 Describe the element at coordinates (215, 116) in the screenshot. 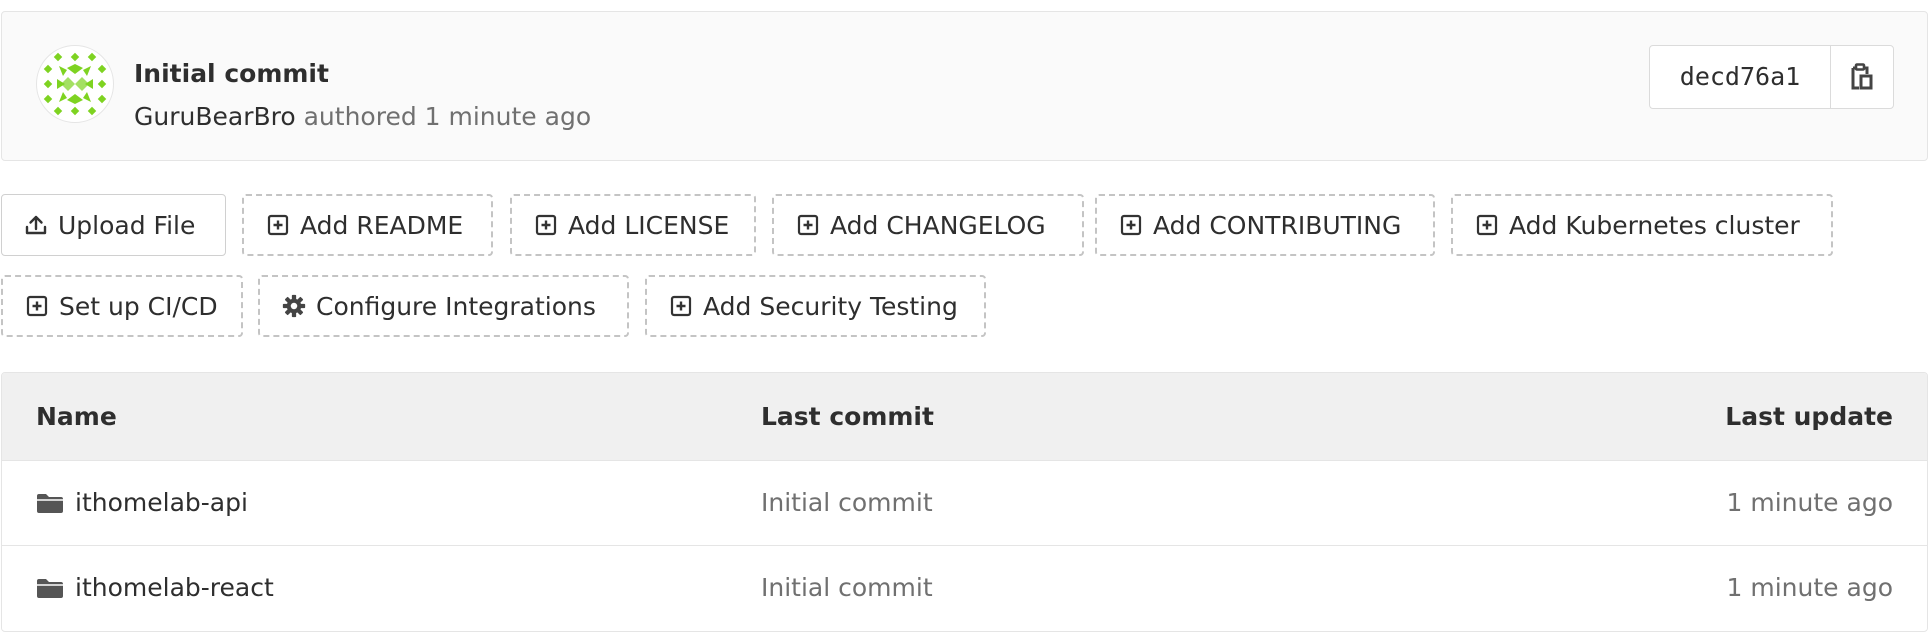

I see `commit-author-link: GuruBearBro` at that location.